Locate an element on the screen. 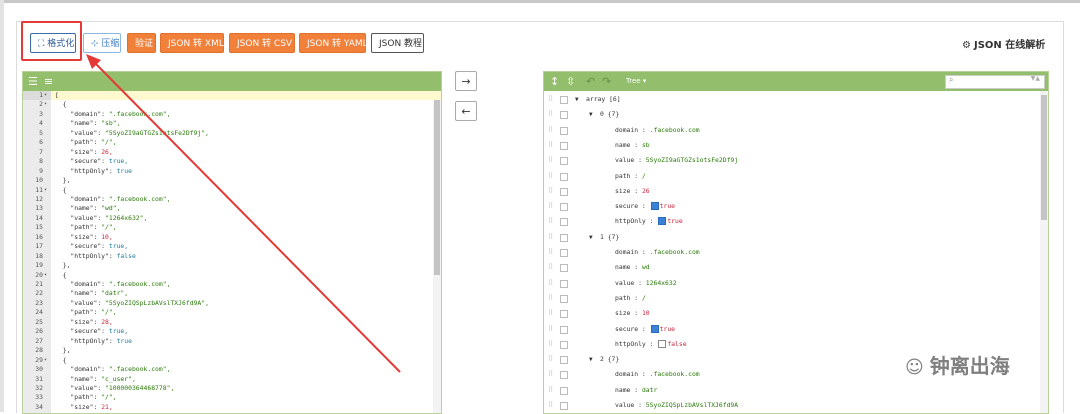 This screenshot has width=1080, height=414. watermark: ☺ 钟离出海 is located at coordinates (957, 364).